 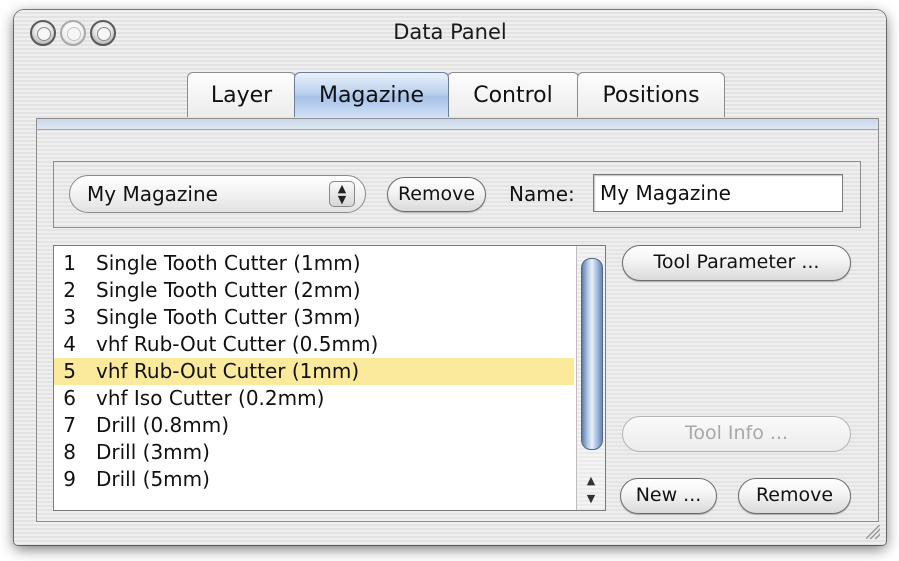 I want to click on tool-number: 9, so click(x=69, y=479).